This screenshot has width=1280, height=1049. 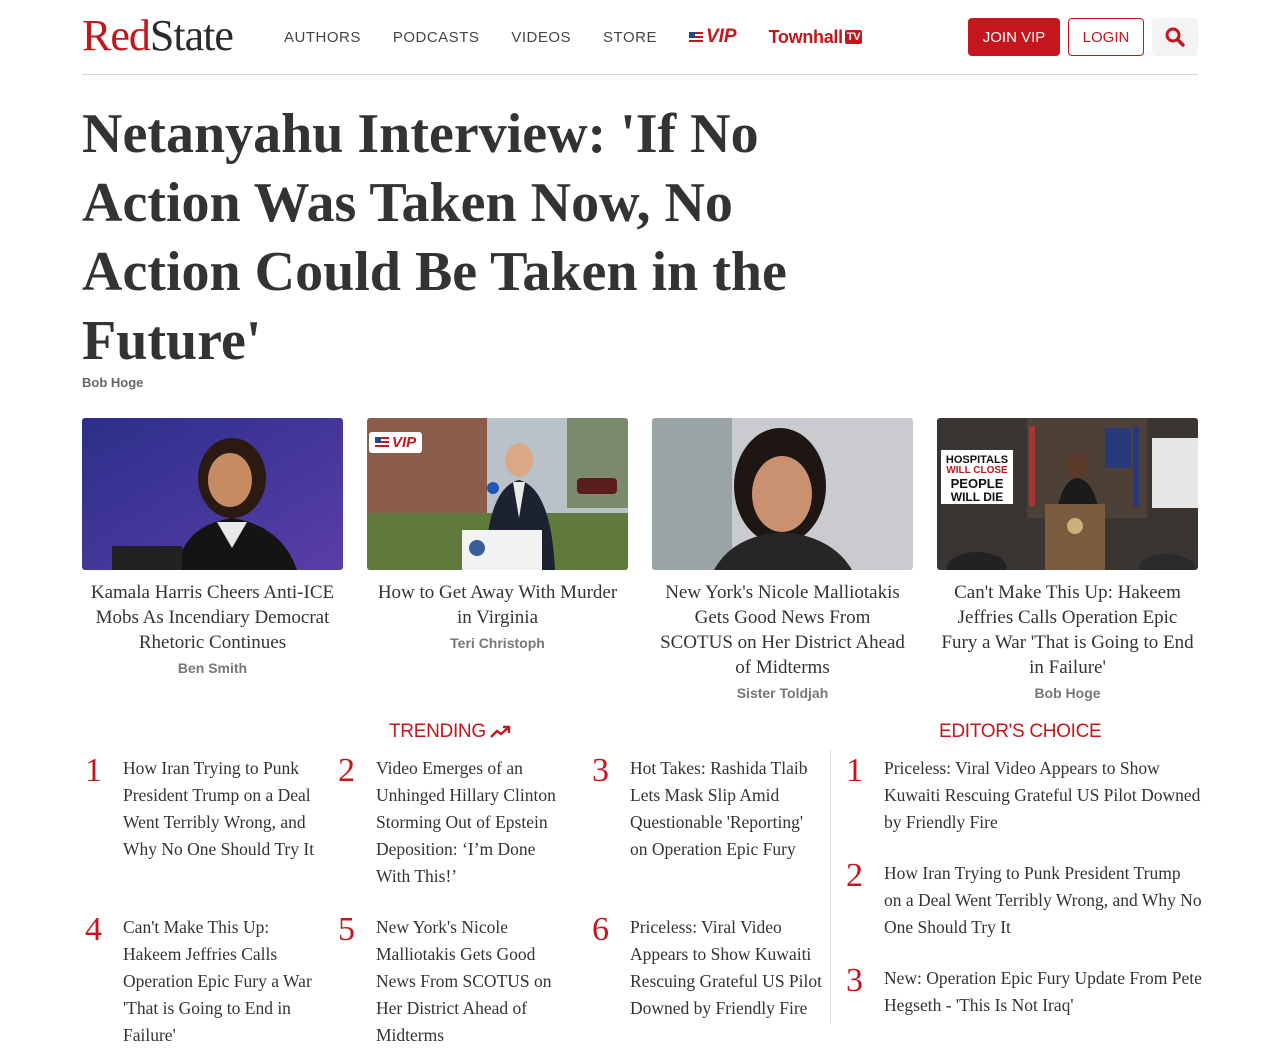 I want to click on section-divider, so click(x=830, y=887).